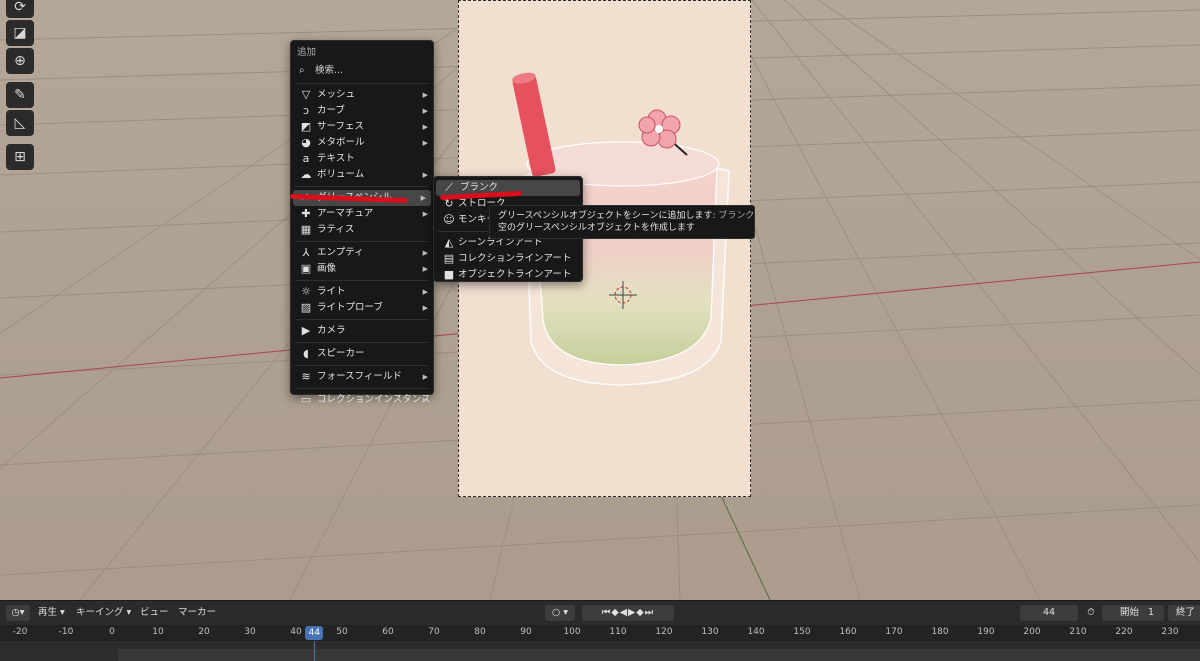 The width and height of the screenshot is (1200, 661). What do you see at coordinates (449, 242) in the screenshot?
I see `scene-lineart-icon: ◭` at bounding box center [449, 242].